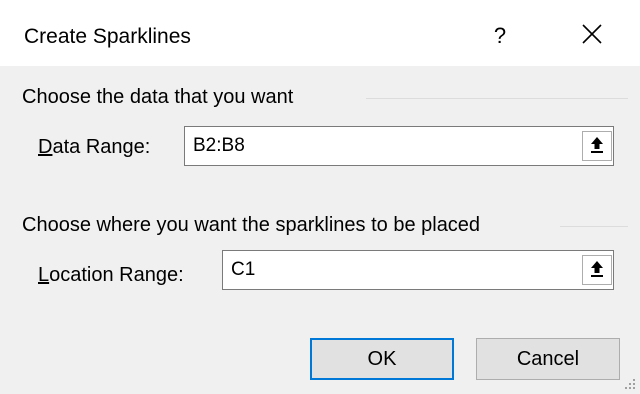 This screenshot has height=394, width=640. Describe the element at coordinates (158, 97) in the screenshot. I see `data-group-heading: Choose the data that you want` at that location.